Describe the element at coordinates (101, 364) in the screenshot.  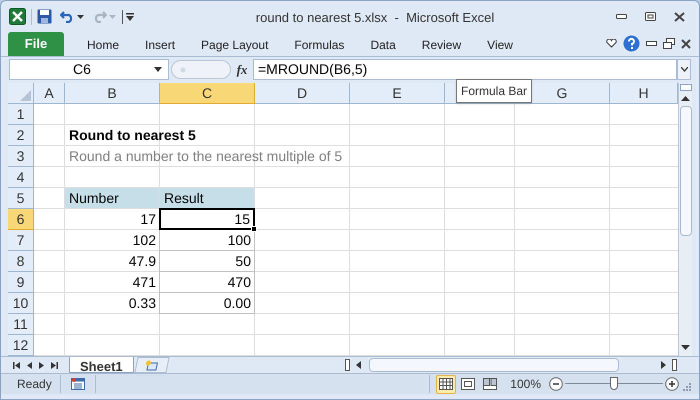
I see `sheet-tab: Sheet1` at that location.